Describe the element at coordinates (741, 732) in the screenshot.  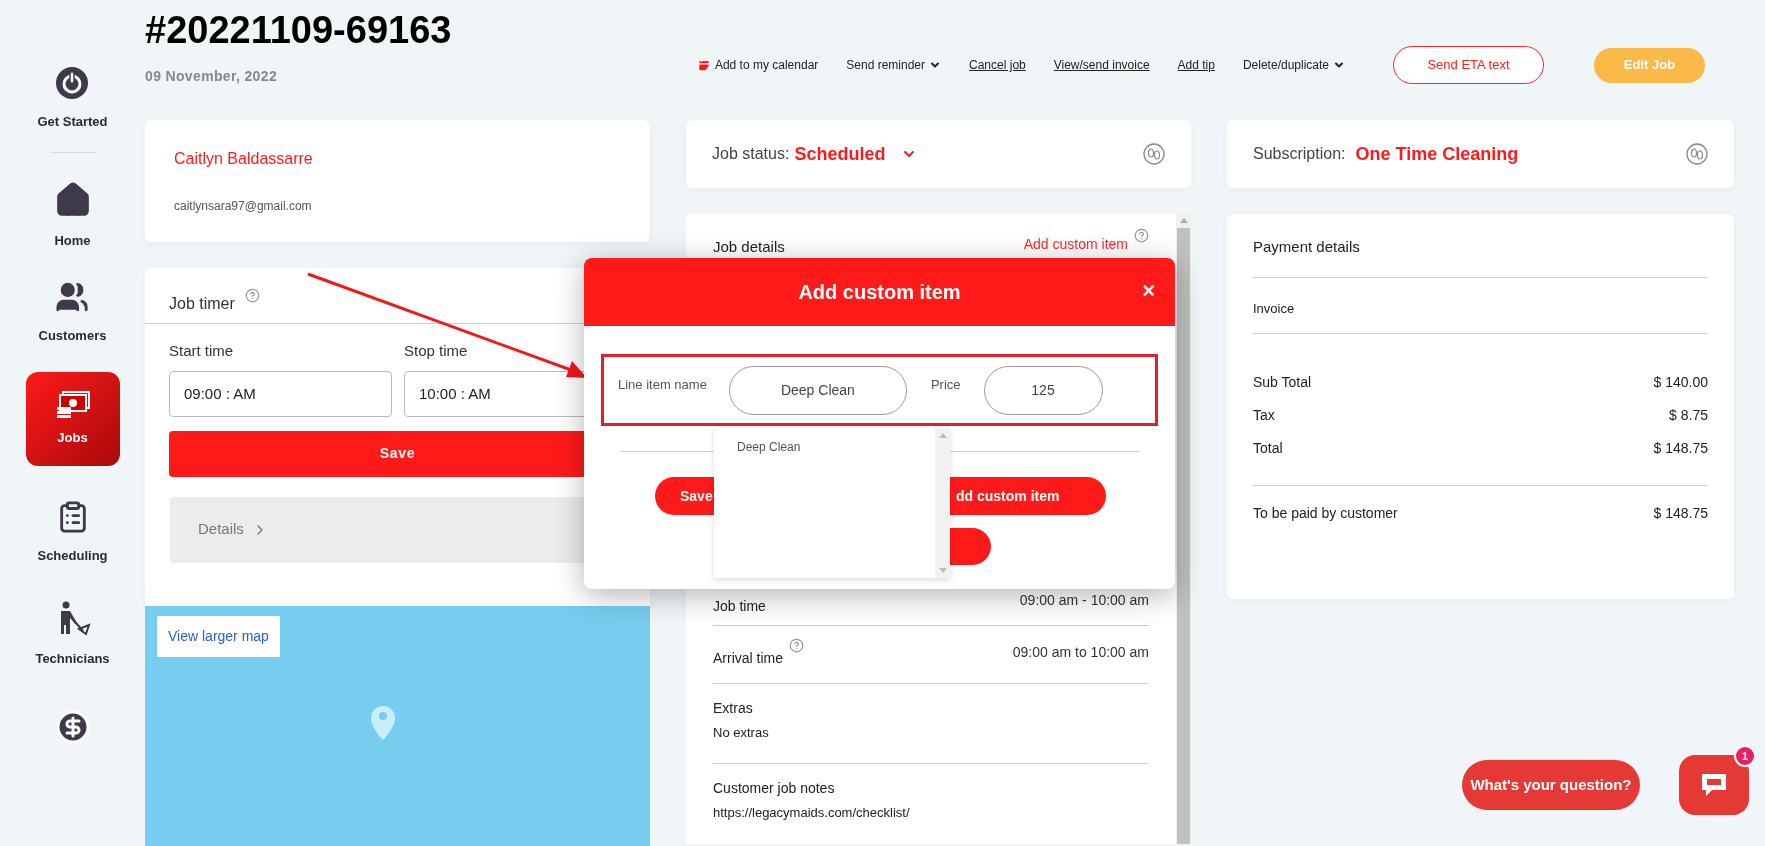
I see `detail-value: No extras` at that location.